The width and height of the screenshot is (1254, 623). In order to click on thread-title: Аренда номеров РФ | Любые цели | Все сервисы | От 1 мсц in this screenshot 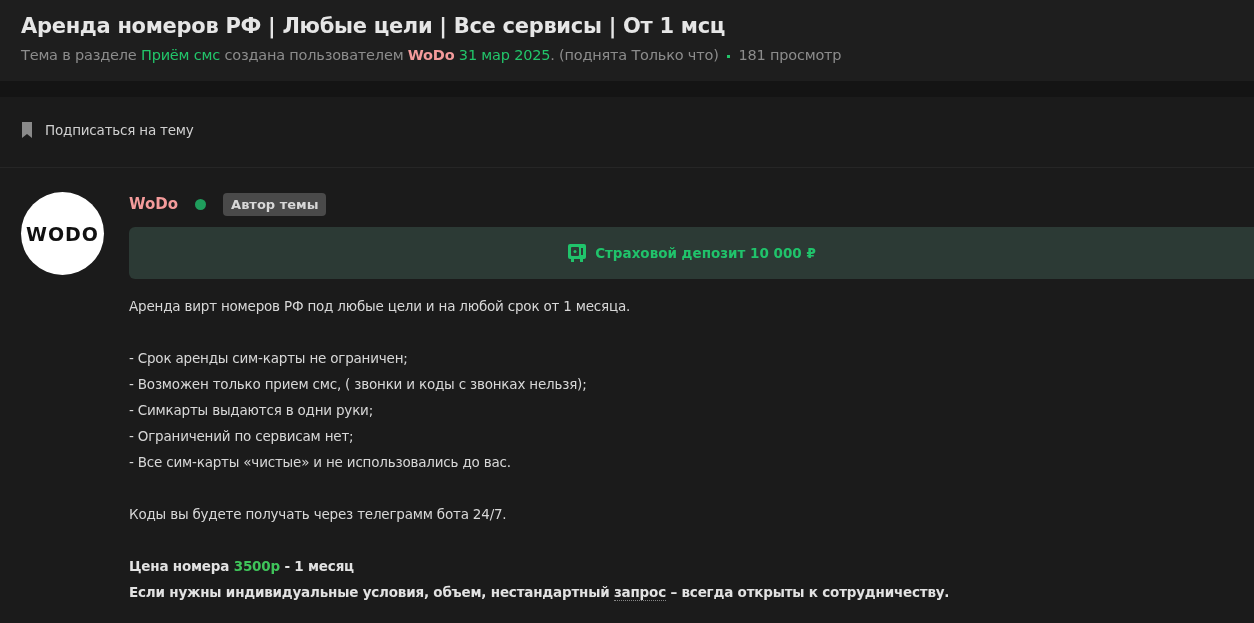, I will do `click(374, 26)`.